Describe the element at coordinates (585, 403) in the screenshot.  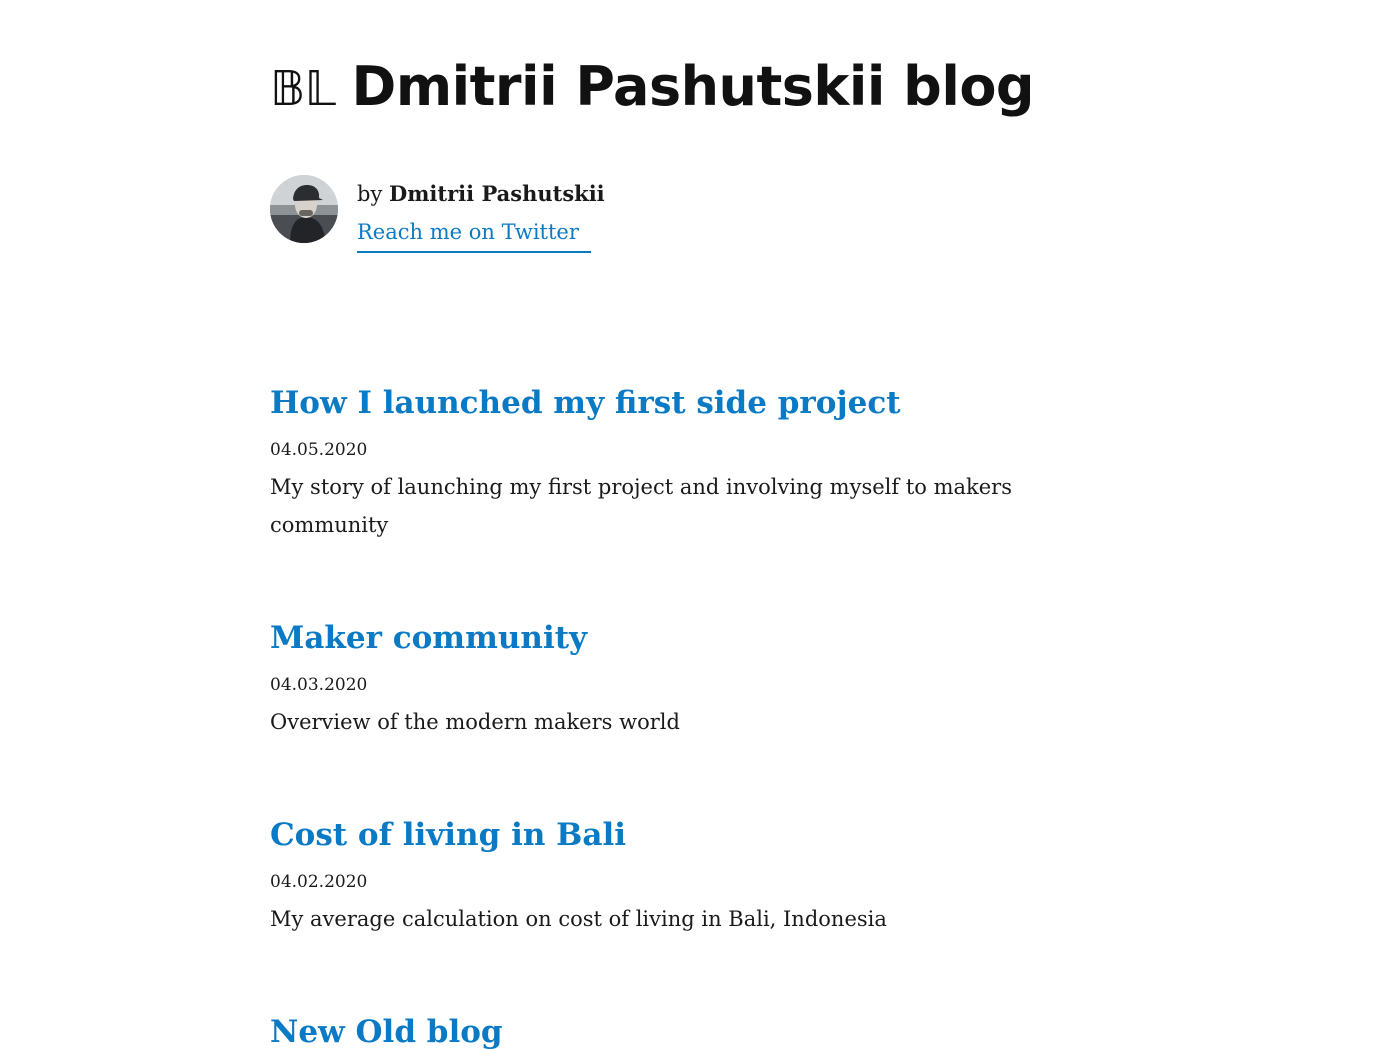
I see `post-title-link: How I launched my first side project` at that location.